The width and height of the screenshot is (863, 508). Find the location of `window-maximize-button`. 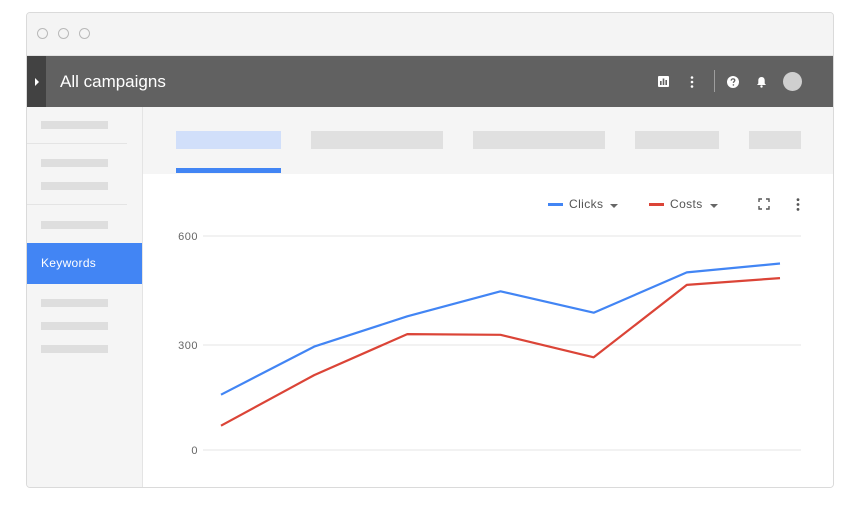

window-maximize-button is located at coordinates (84, 33).